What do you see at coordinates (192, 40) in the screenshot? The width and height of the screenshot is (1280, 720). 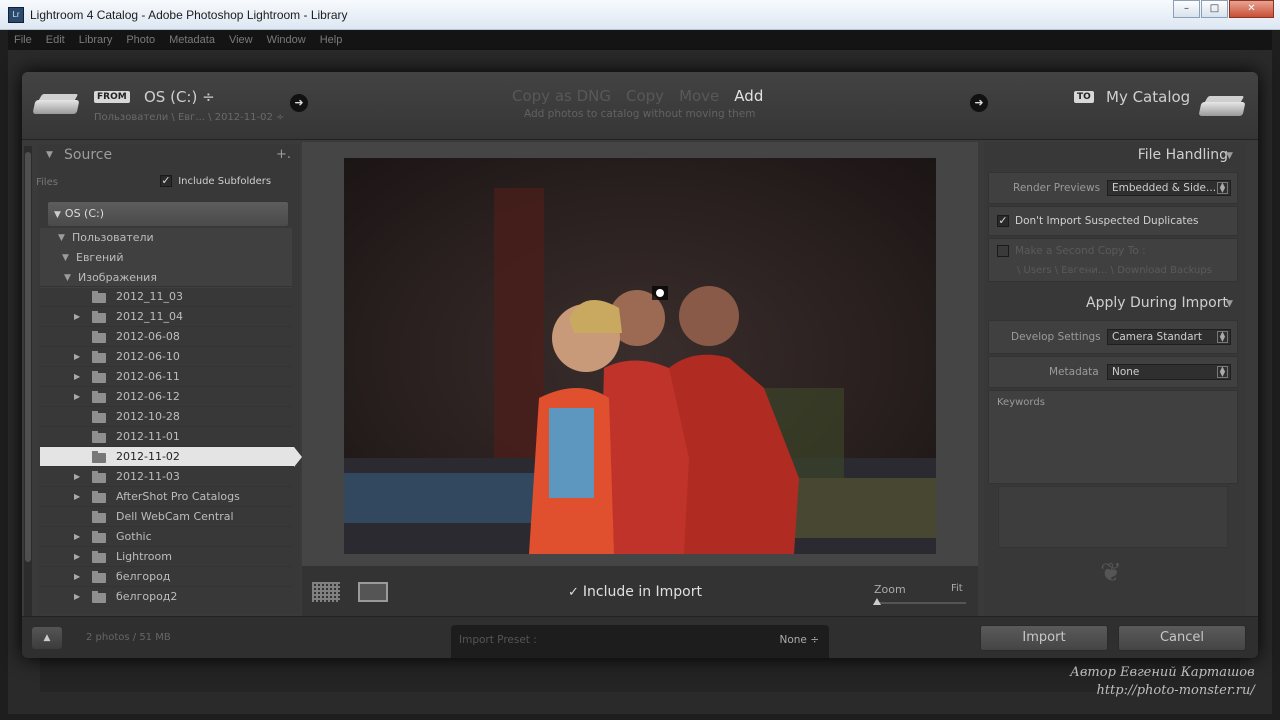 I see `menu-metadata: Metadata` at bounding box center [192, 40].